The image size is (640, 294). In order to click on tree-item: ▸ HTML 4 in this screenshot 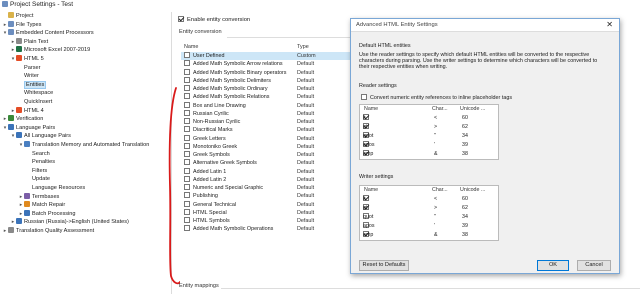, I will do `click(27, 111)`.